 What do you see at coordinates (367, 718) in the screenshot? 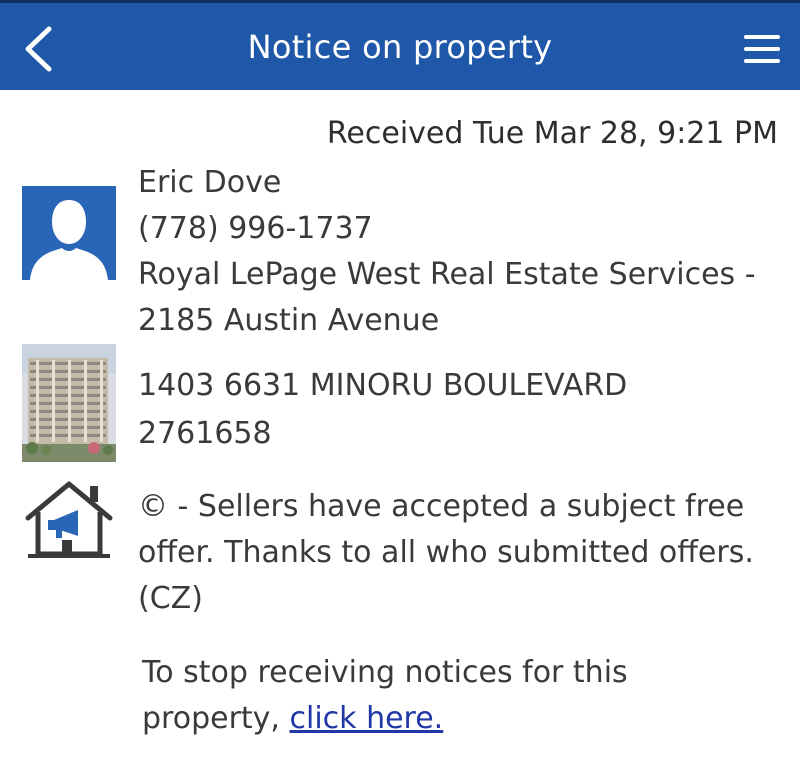
I see `unsubscribe-link: click here.` at bounding box center [367, 718].